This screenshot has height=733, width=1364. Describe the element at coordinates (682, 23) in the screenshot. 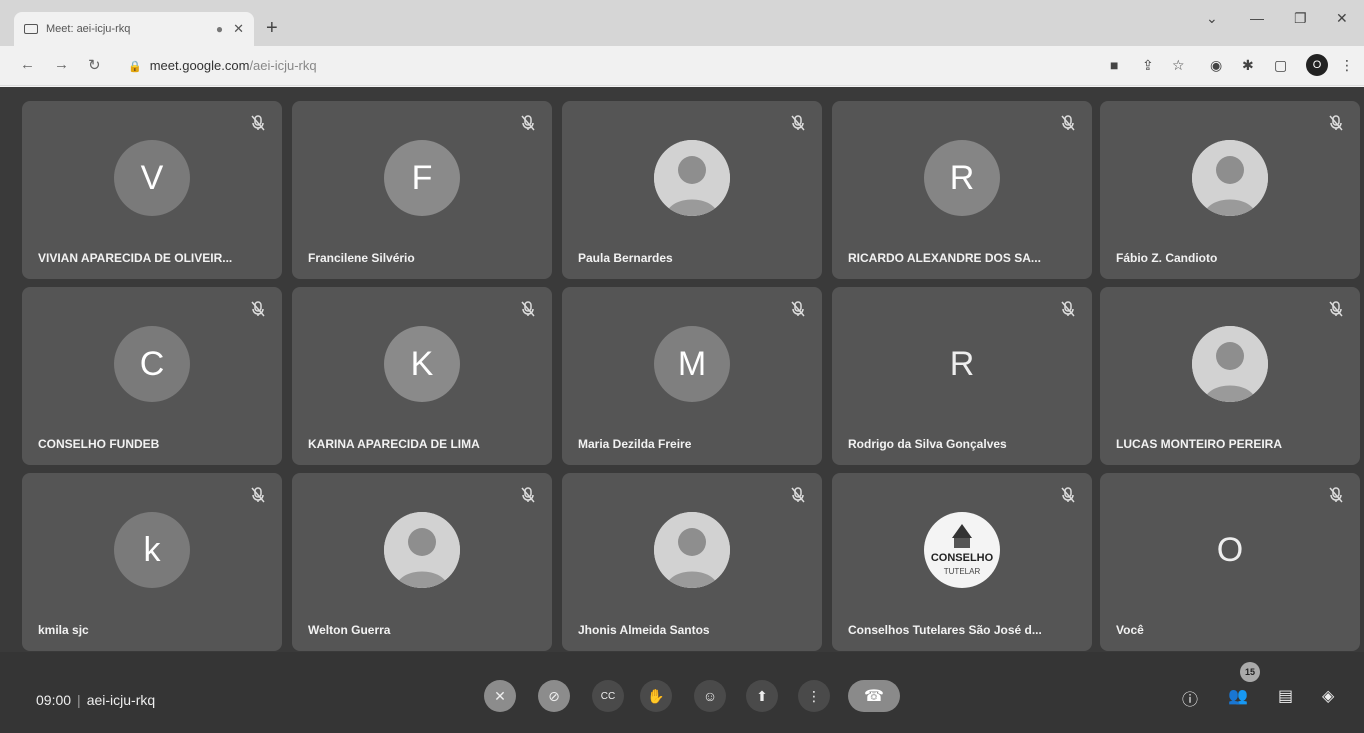

I see `browser-tab-bar: Meet: aei-icju-rkq ● ✕ + ⌄ — ❐ ✕` at that location.